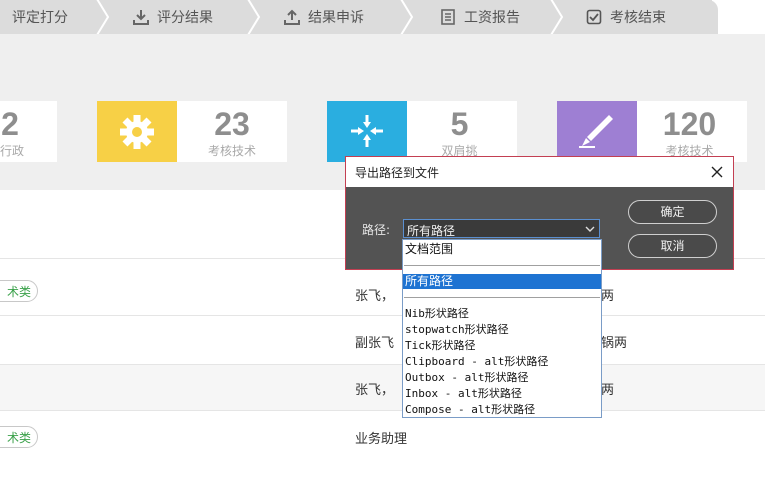 The image size is (765, 498). I want to click on gear-icon, so click(137, 132).